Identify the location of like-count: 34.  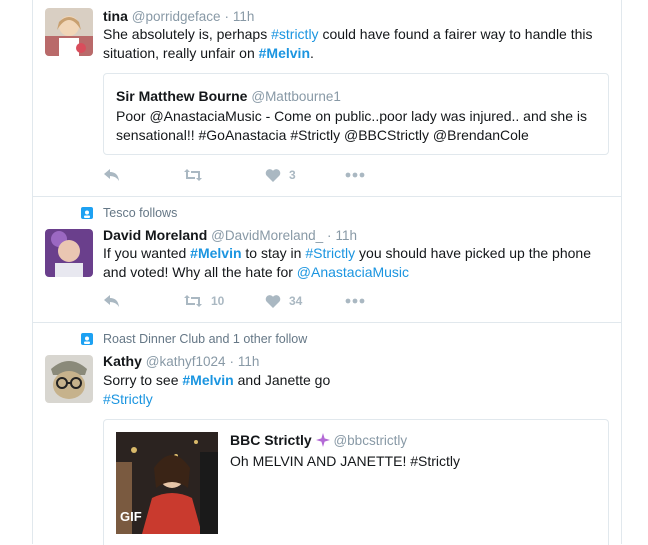
(296, 301).